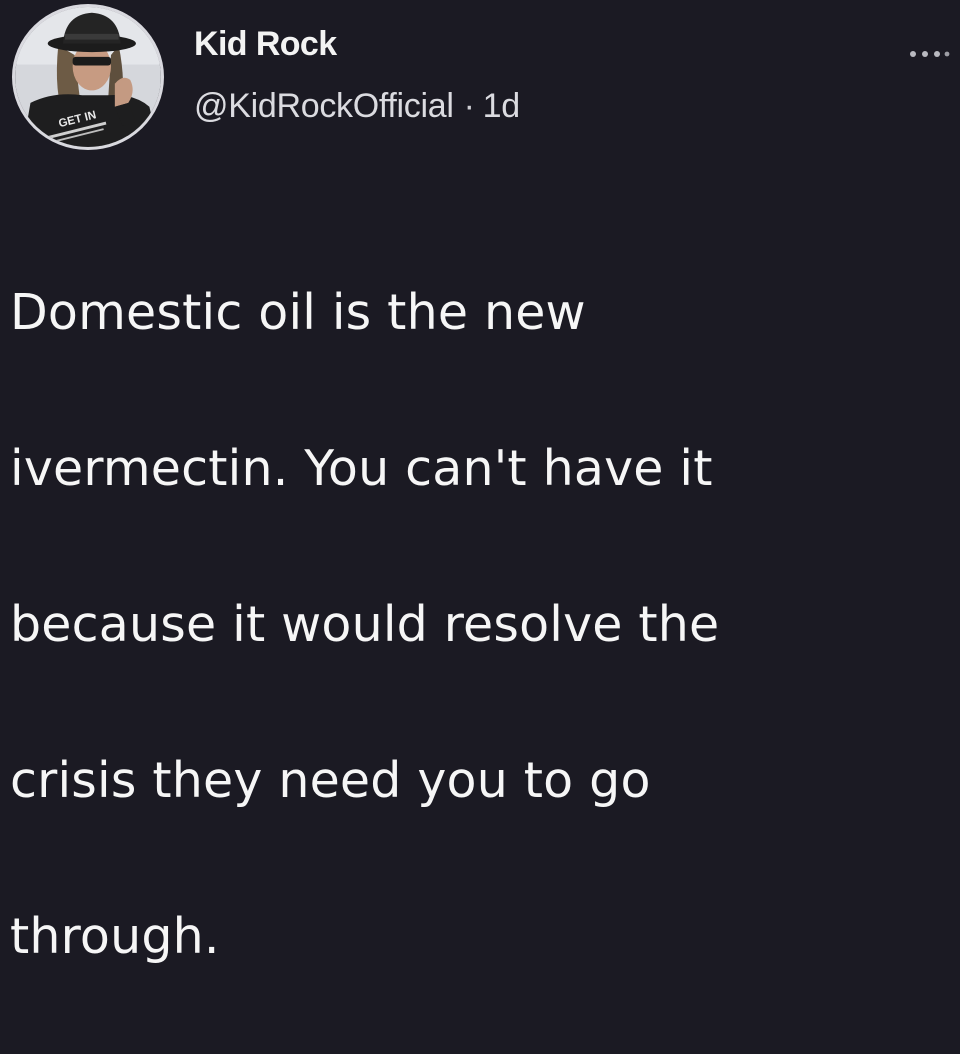 This screenshot has height=1054, width=960. I want to click on tweet-text-line: crisis they need you to go, so click(330, 780).